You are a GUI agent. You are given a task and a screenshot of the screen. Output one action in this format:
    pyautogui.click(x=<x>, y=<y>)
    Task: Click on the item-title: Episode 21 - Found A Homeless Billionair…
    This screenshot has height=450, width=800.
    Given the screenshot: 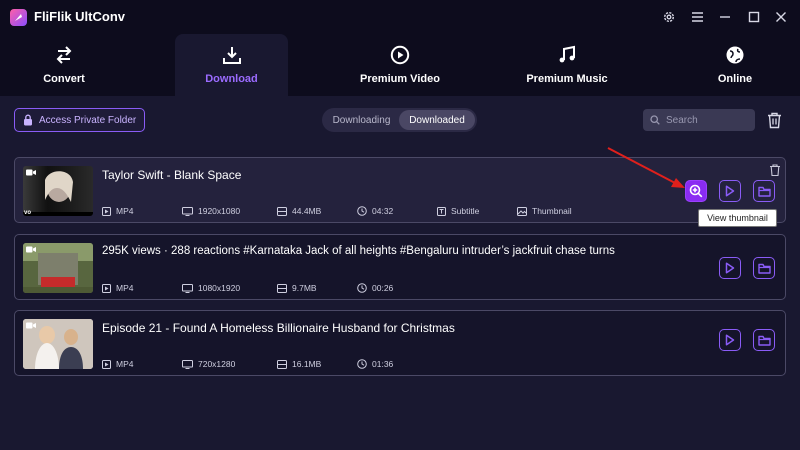 What is the action you would take?
    pyautogui.click(x=278, y=328)
    